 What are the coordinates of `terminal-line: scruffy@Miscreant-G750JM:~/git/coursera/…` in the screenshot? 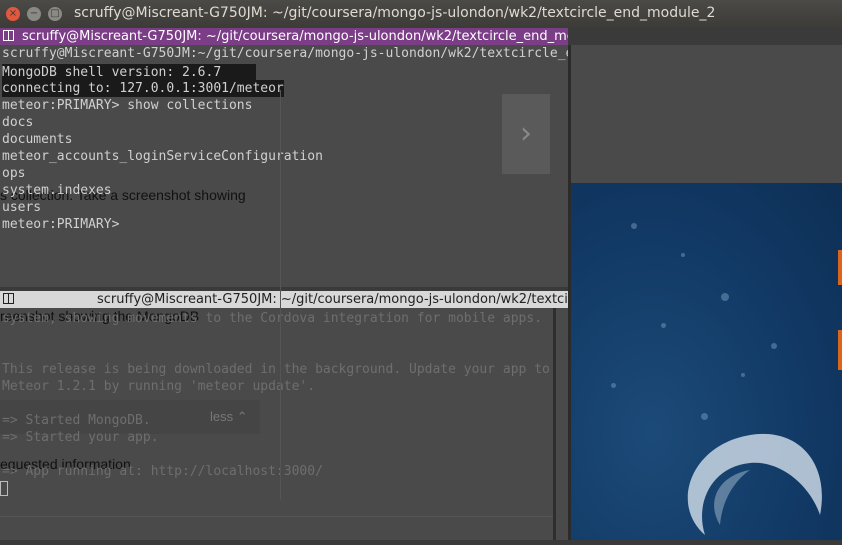 It's located at (285, 53).